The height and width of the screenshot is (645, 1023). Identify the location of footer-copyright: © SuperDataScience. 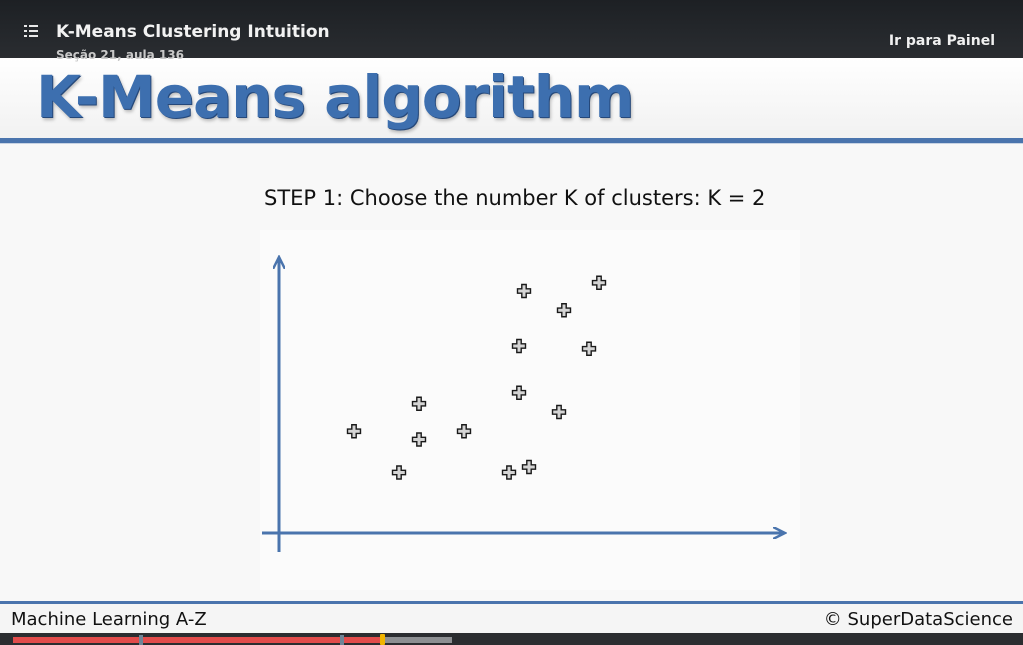
(918, 619).